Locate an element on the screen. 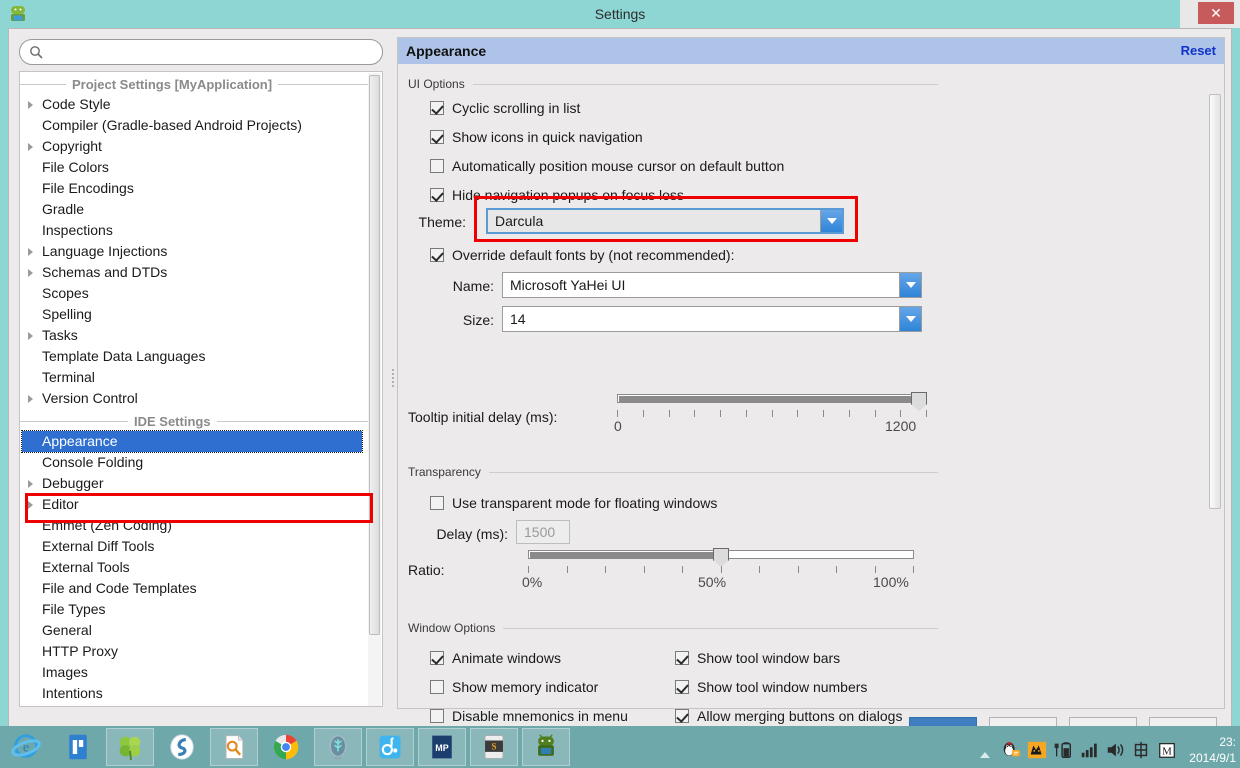  delay-input: 1500 is located at coordinates (543, 532).